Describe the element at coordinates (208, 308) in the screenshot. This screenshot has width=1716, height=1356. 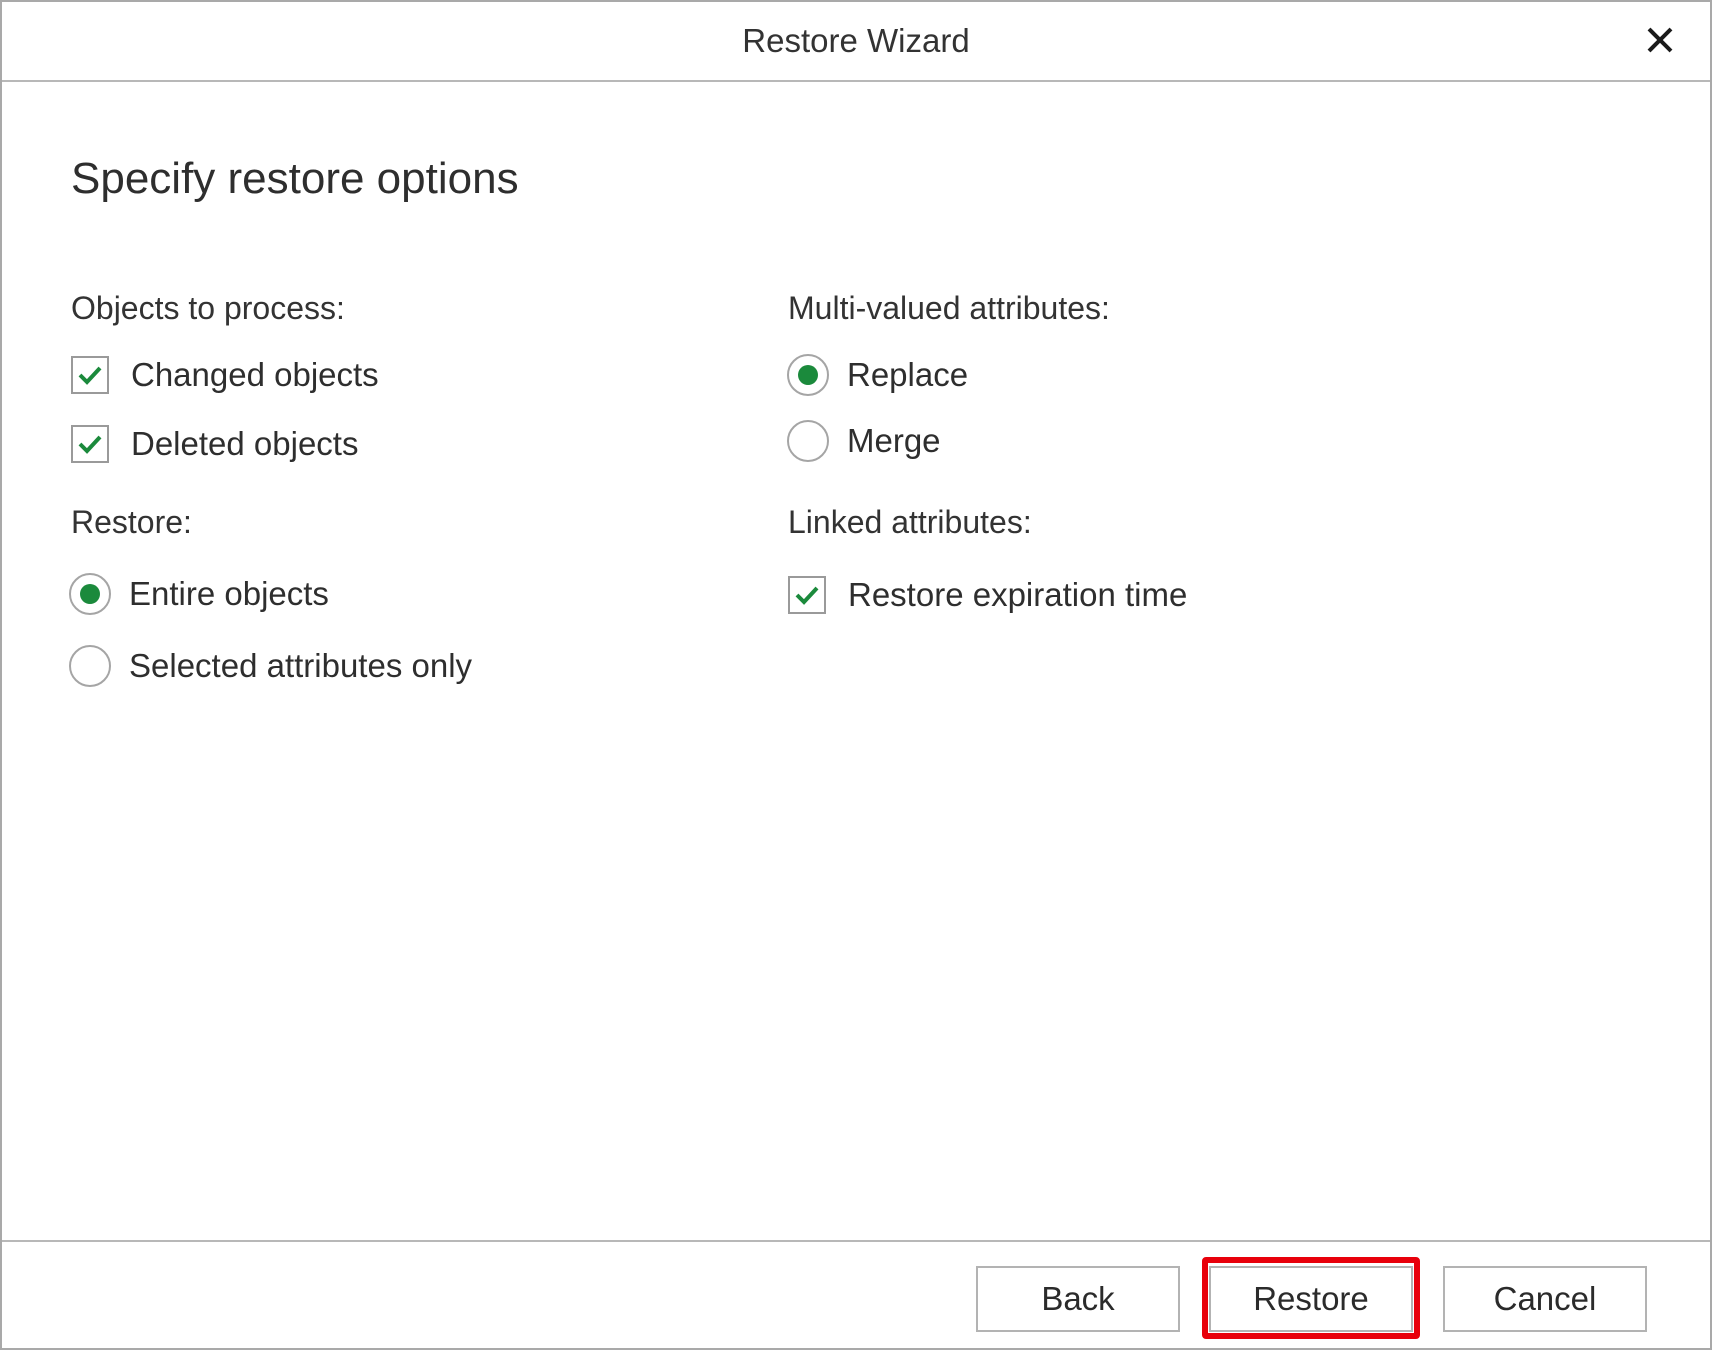
I see `objects-to-process-label: Objects to process:` at that location.